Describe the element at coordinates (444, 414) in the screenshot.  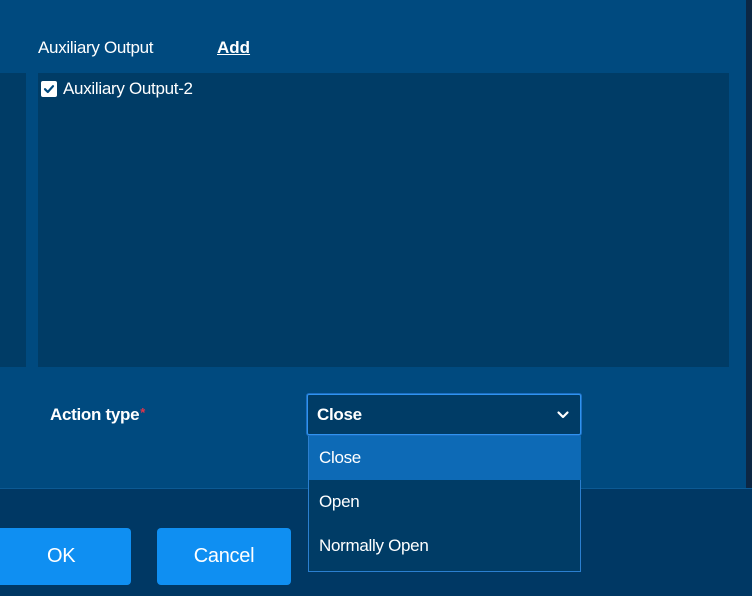
I see `action-type-select: Close` at that location.